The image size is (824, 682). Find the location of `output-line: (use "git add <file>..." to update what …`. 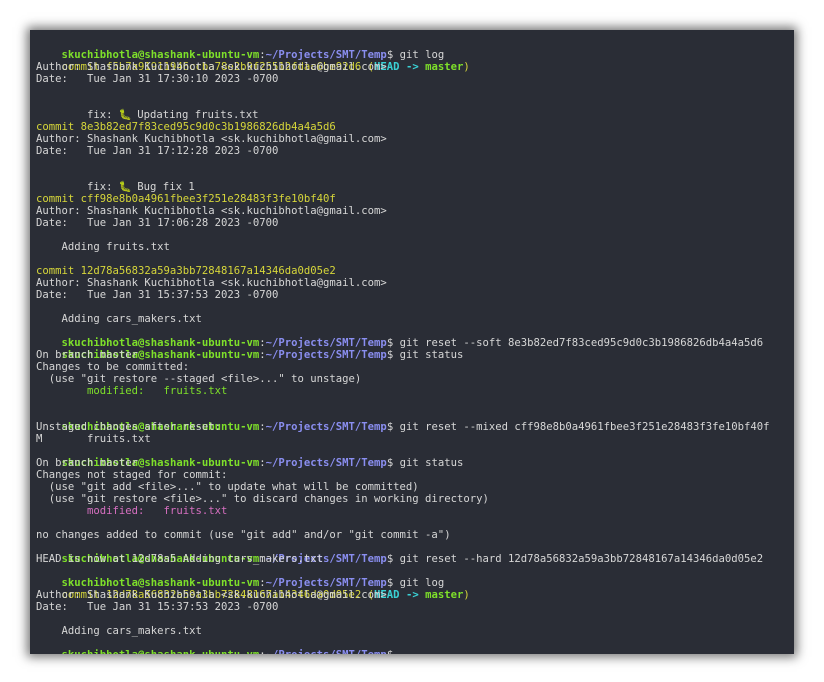

output-line: (use "git add <file>..." to update what … is located at coordinates (227, 487).